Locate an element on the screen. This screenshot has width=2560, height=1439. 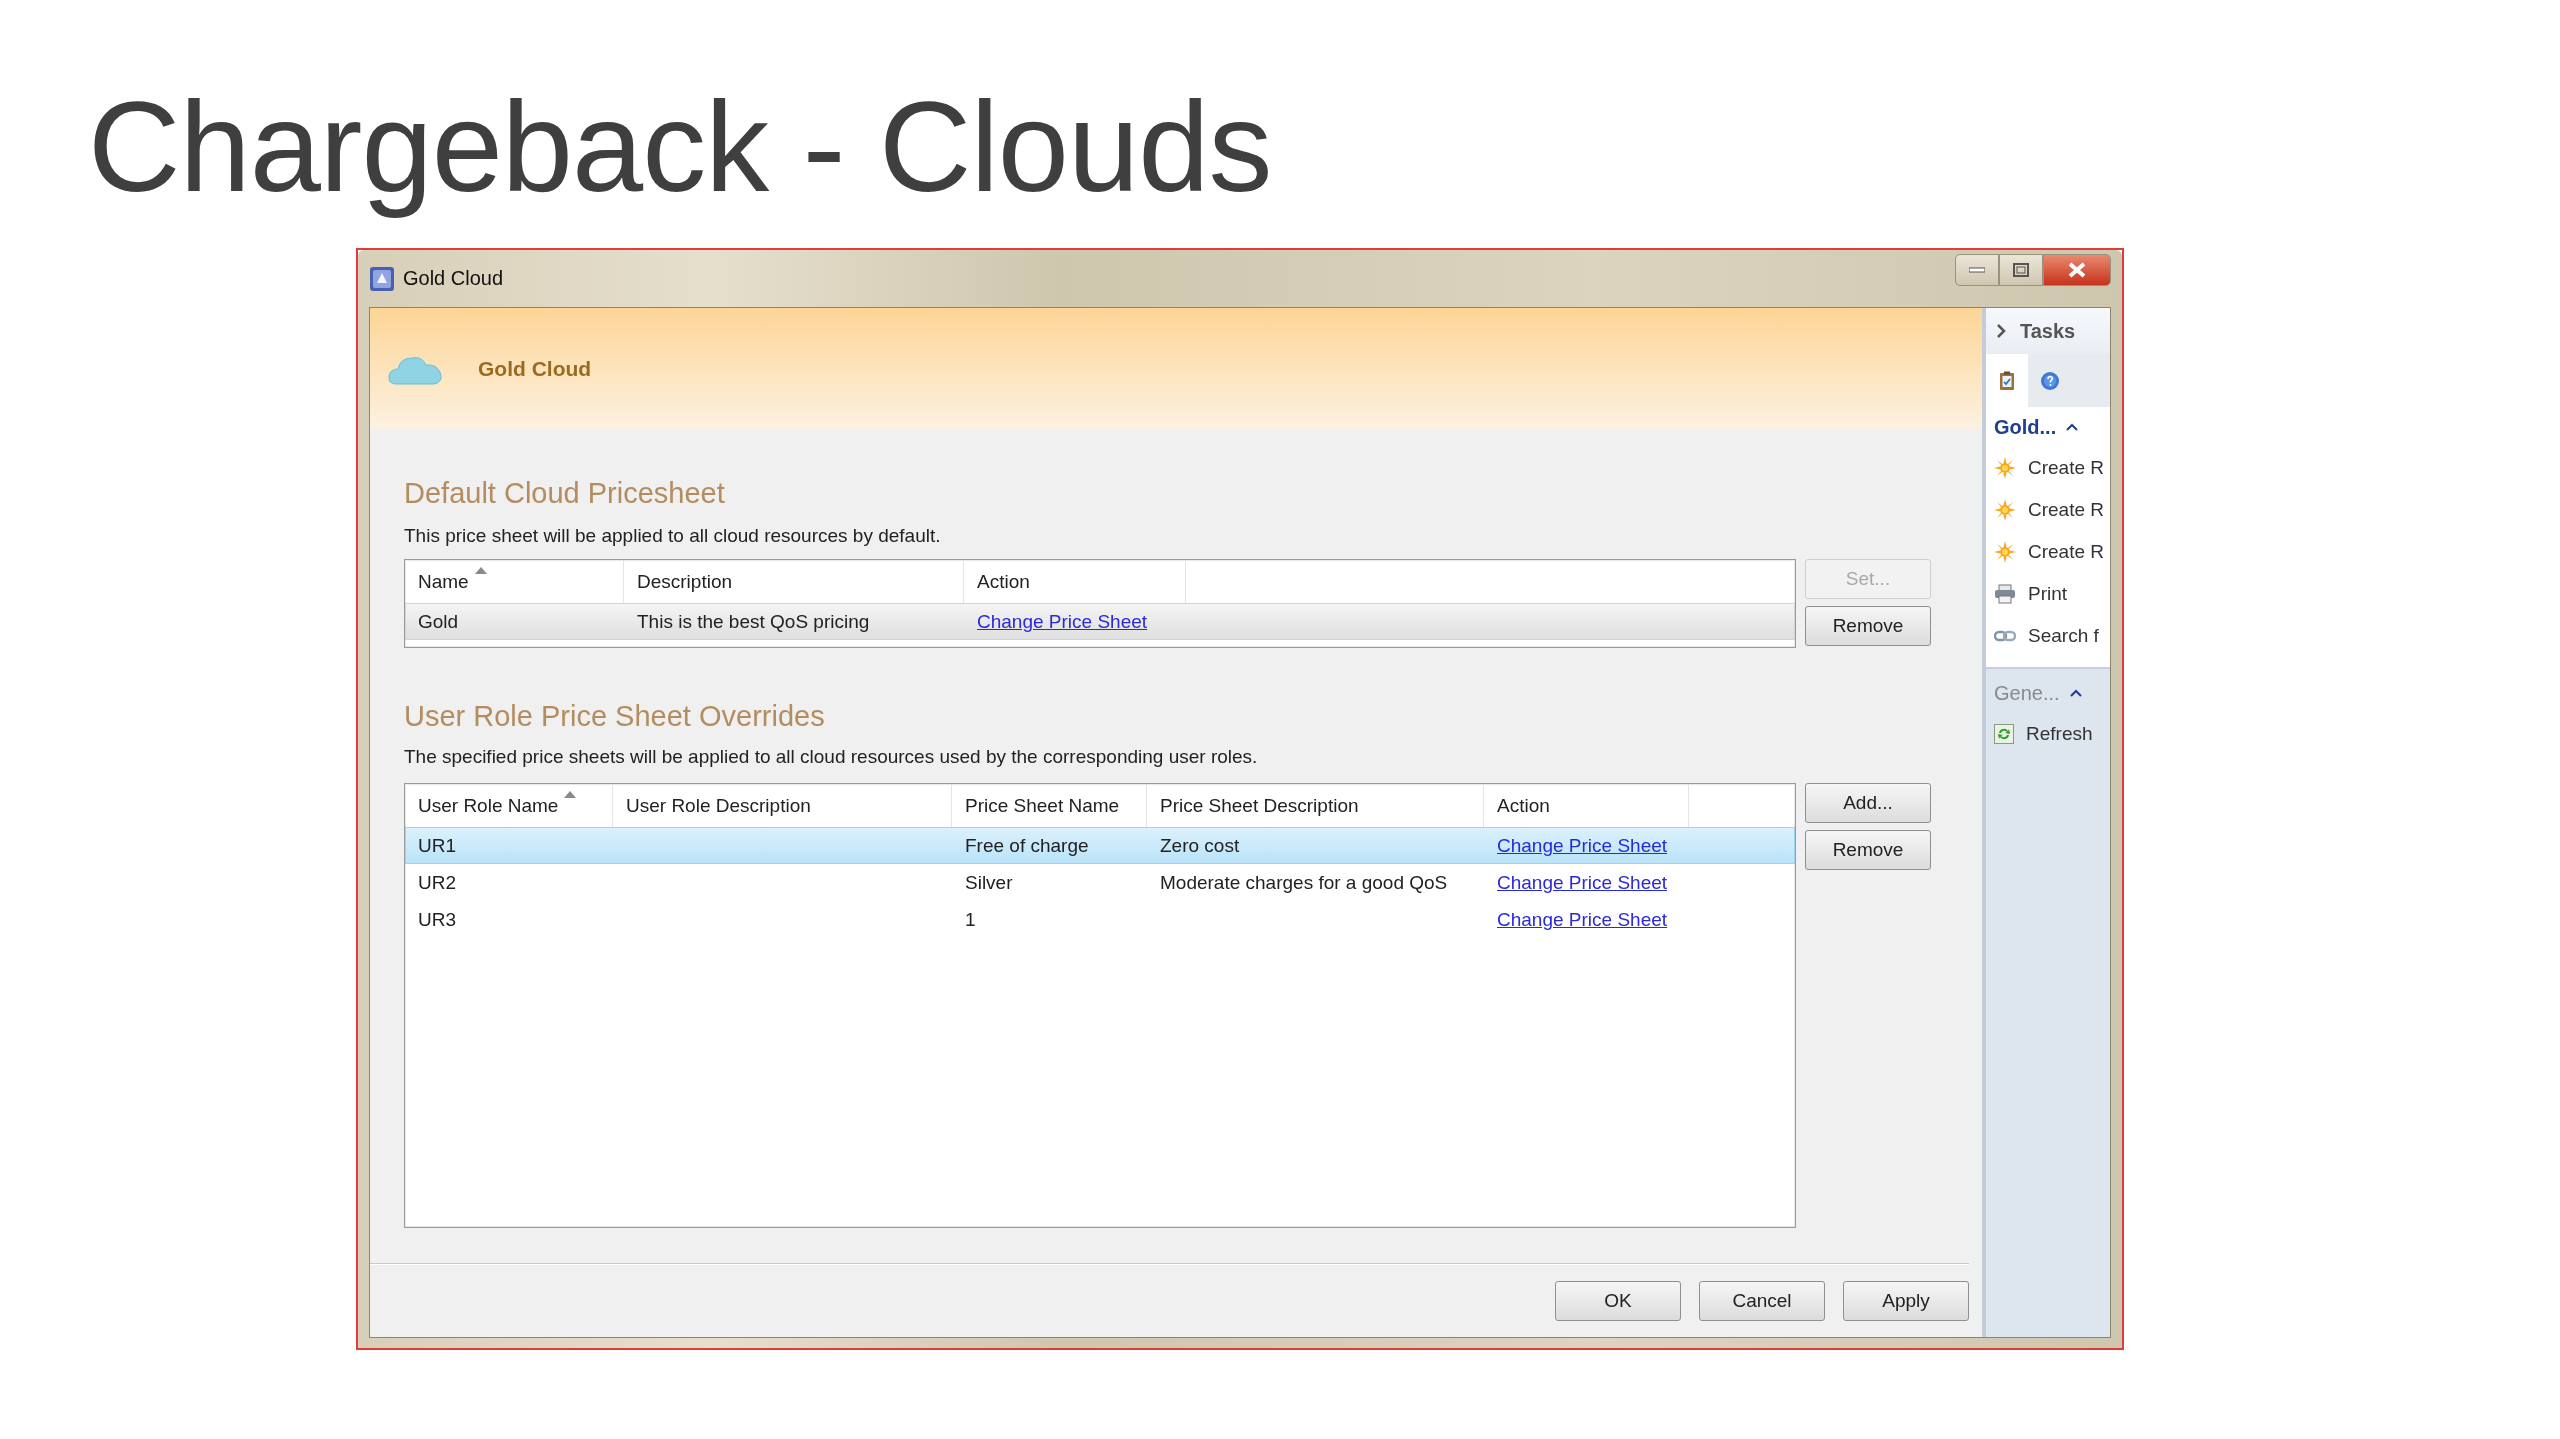
apply-button: Apply is located at coordinates (1906, 1301).